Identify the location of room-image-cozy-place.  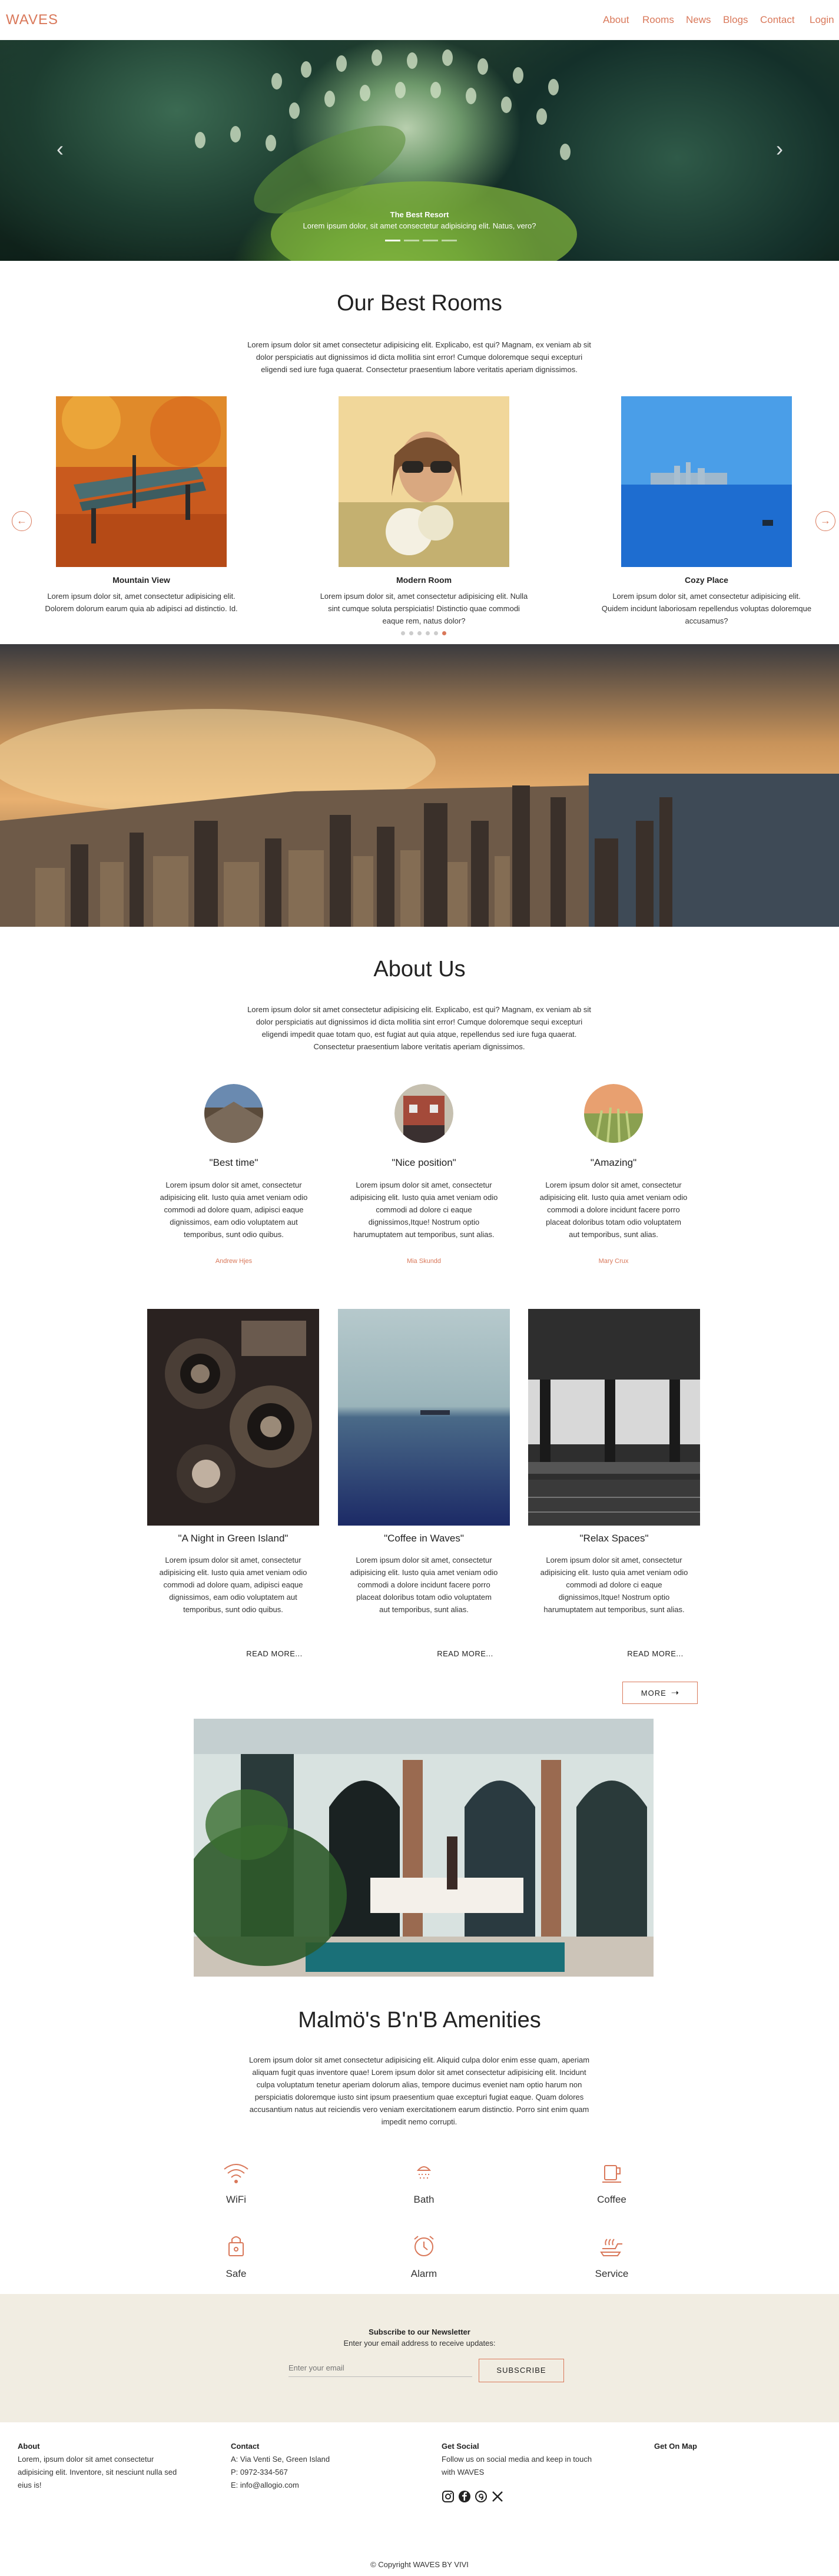
(706, 482).